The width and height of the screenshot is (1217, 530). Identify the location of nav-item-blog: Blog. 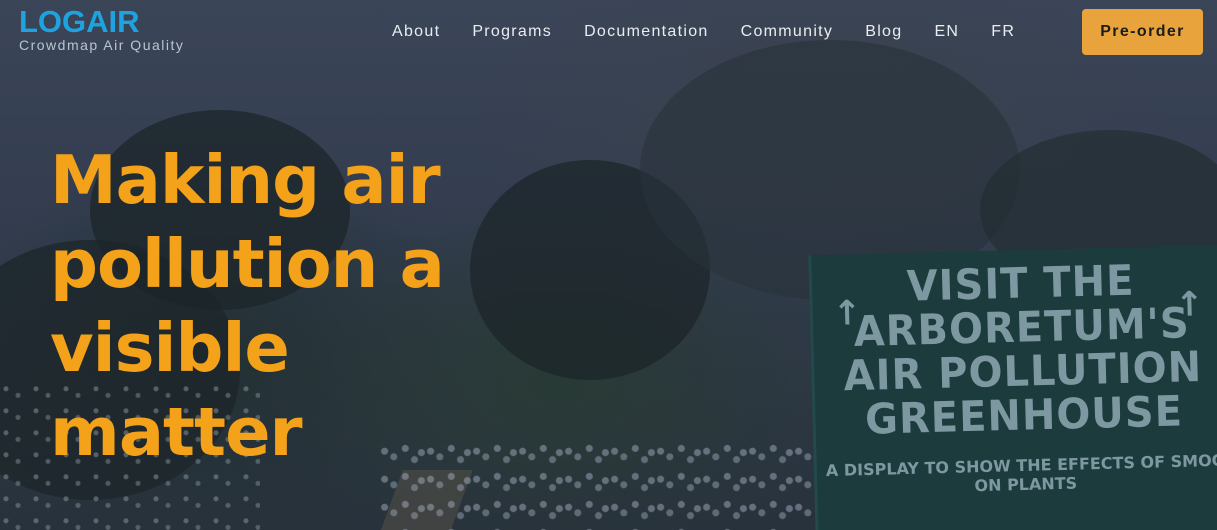
(883, 32).